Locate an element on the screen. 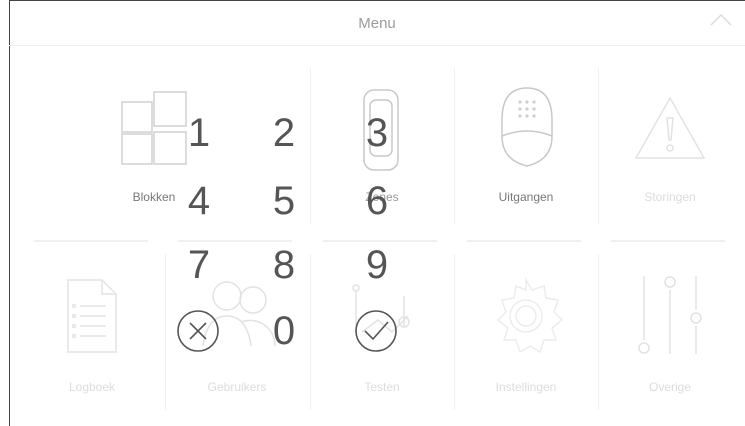 Image resolution: width=745 pixels, height=426 pixels. tile-instellingen: Instellingen is located at coordinates (526, 329).